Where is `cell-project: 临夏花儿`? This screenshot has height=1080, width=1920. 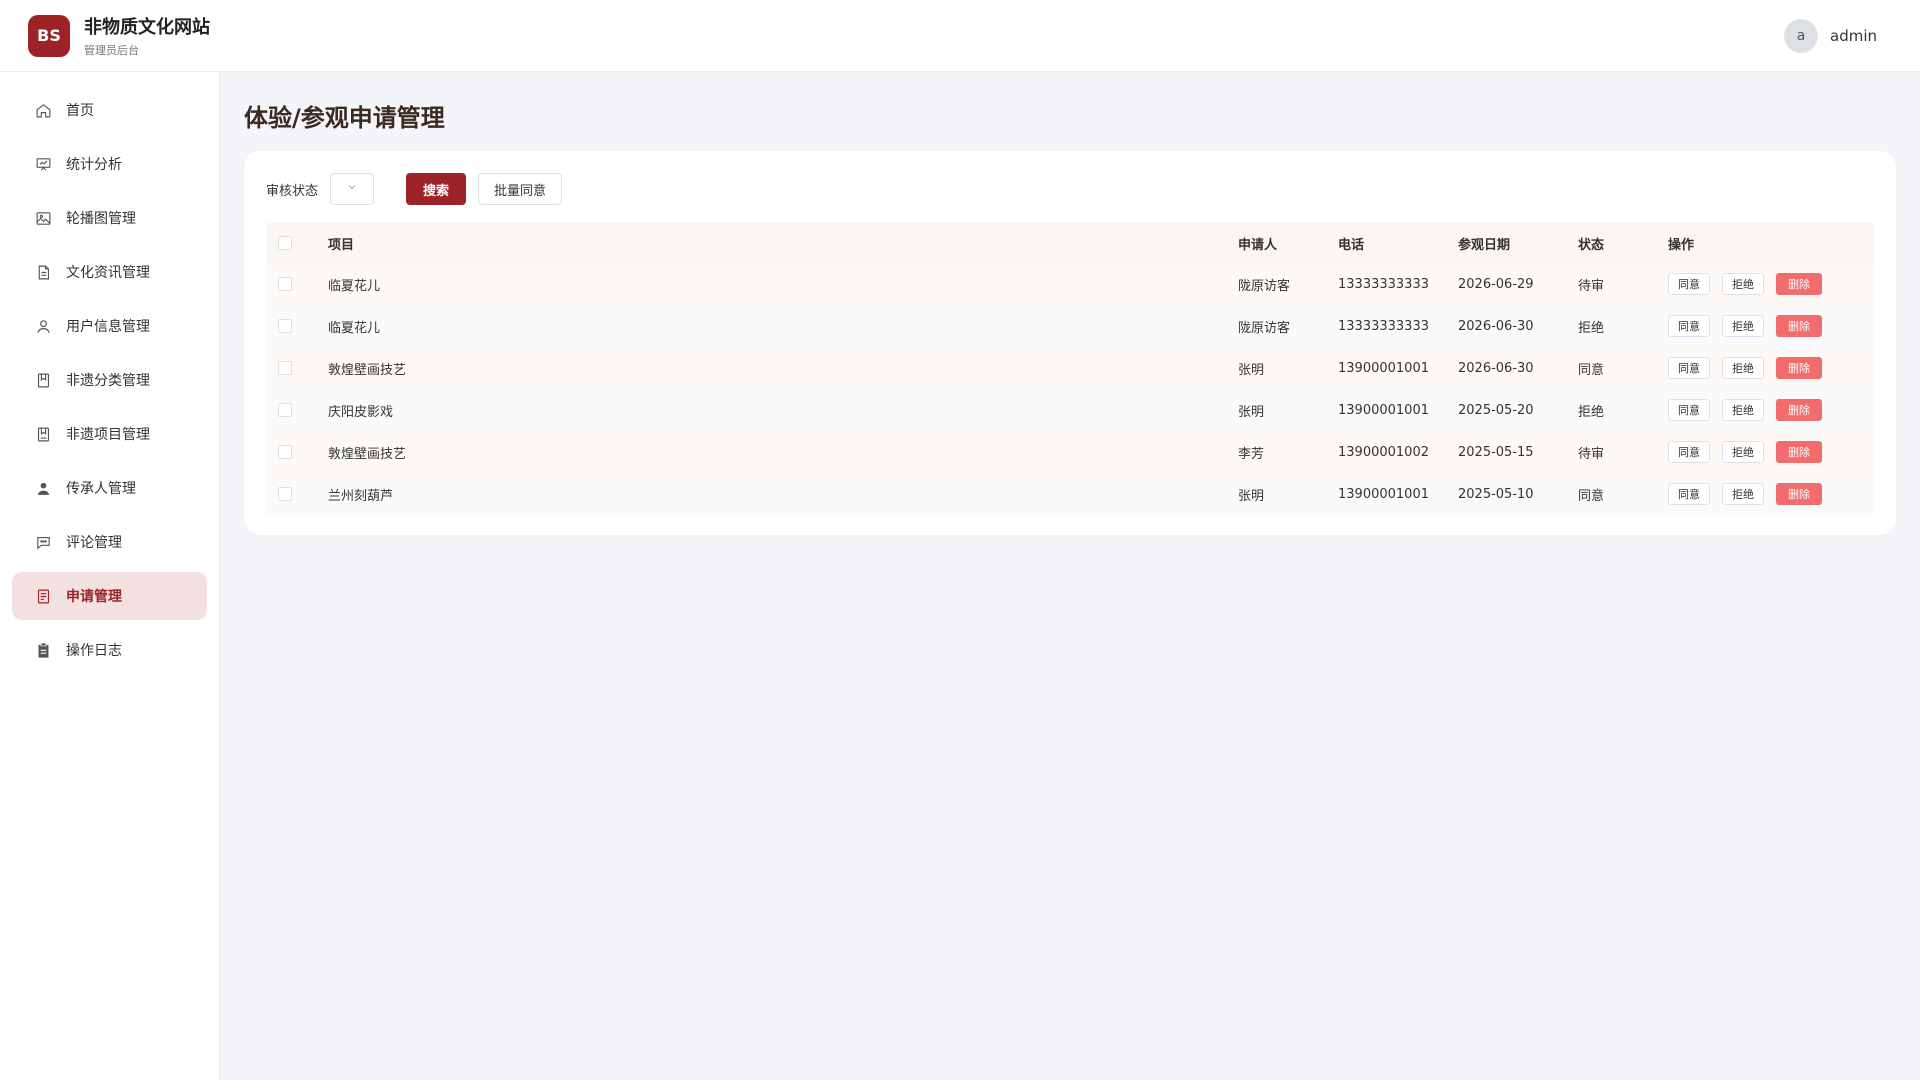
cell-project: 临夏花儿 is located at coordinates (771, 326).